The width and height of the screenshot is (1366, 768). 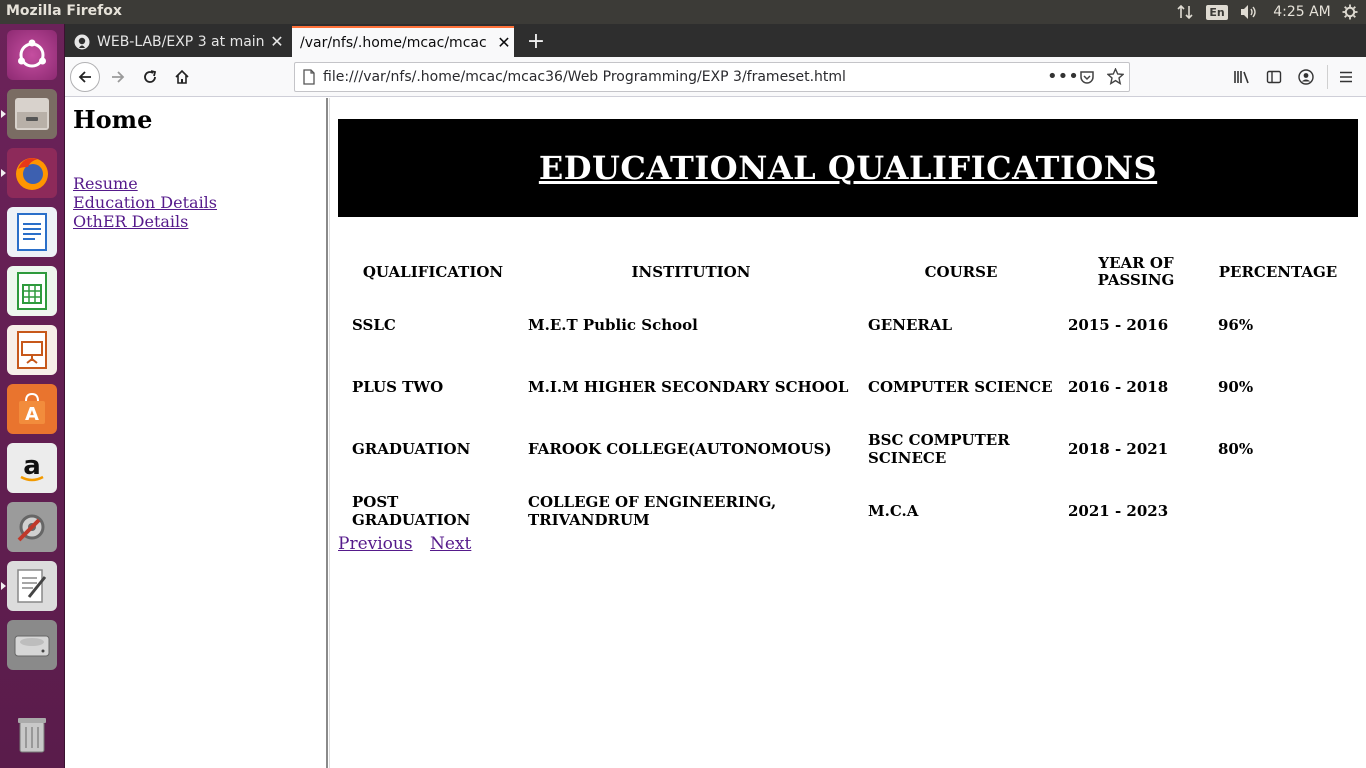 I want to click on table-cell: 96%, so click(x=1236, y=325).